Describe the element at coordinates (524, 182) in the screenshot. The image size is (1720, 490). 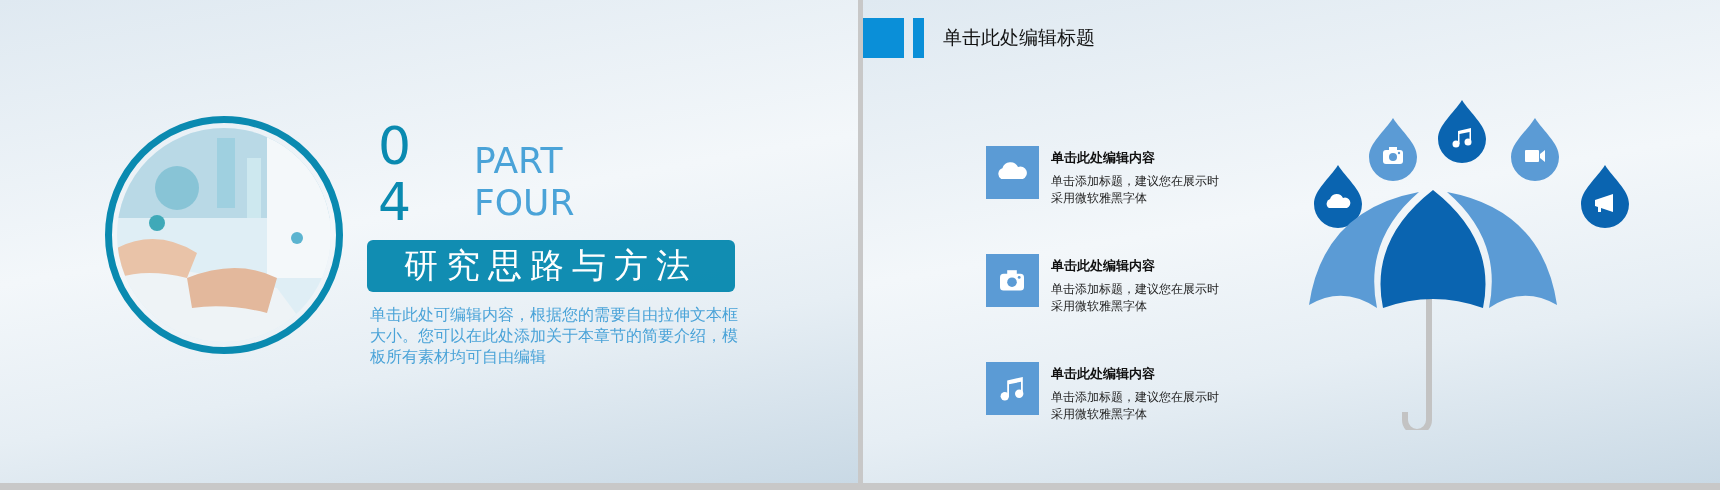
I see `part-label: PART FOUR` at that location.